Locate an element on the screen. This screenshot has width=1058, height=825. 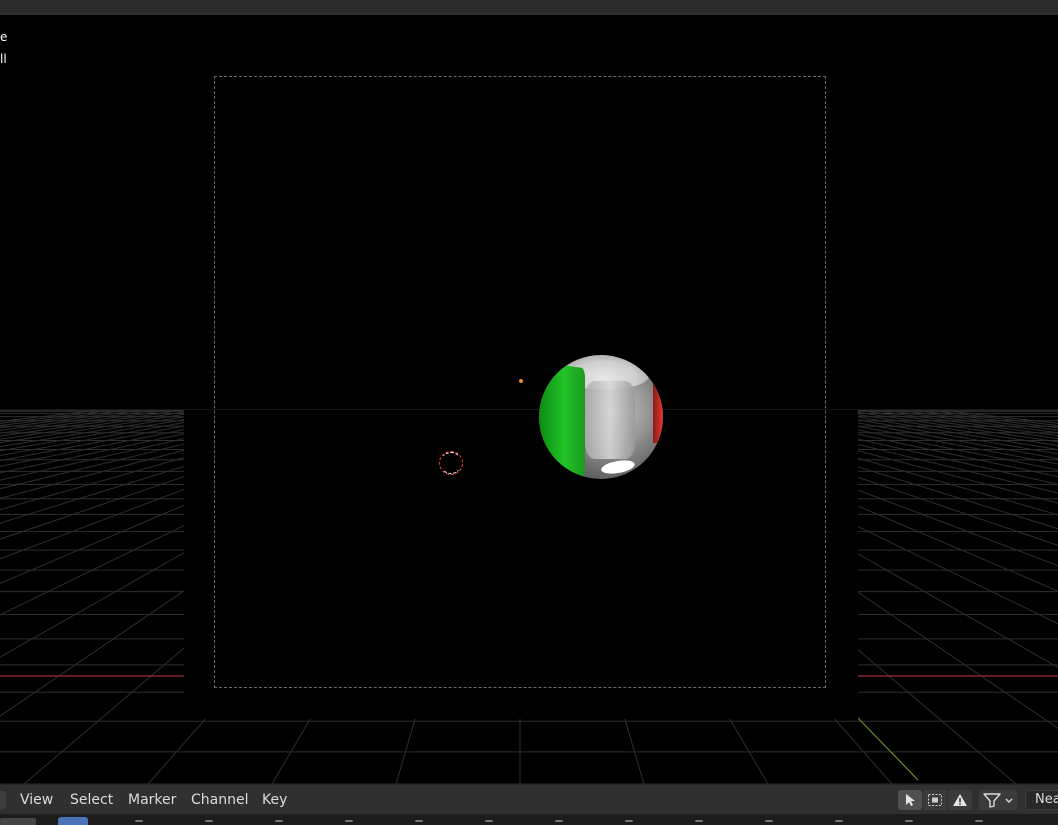
top-bar is located at coordinates (529, 7).